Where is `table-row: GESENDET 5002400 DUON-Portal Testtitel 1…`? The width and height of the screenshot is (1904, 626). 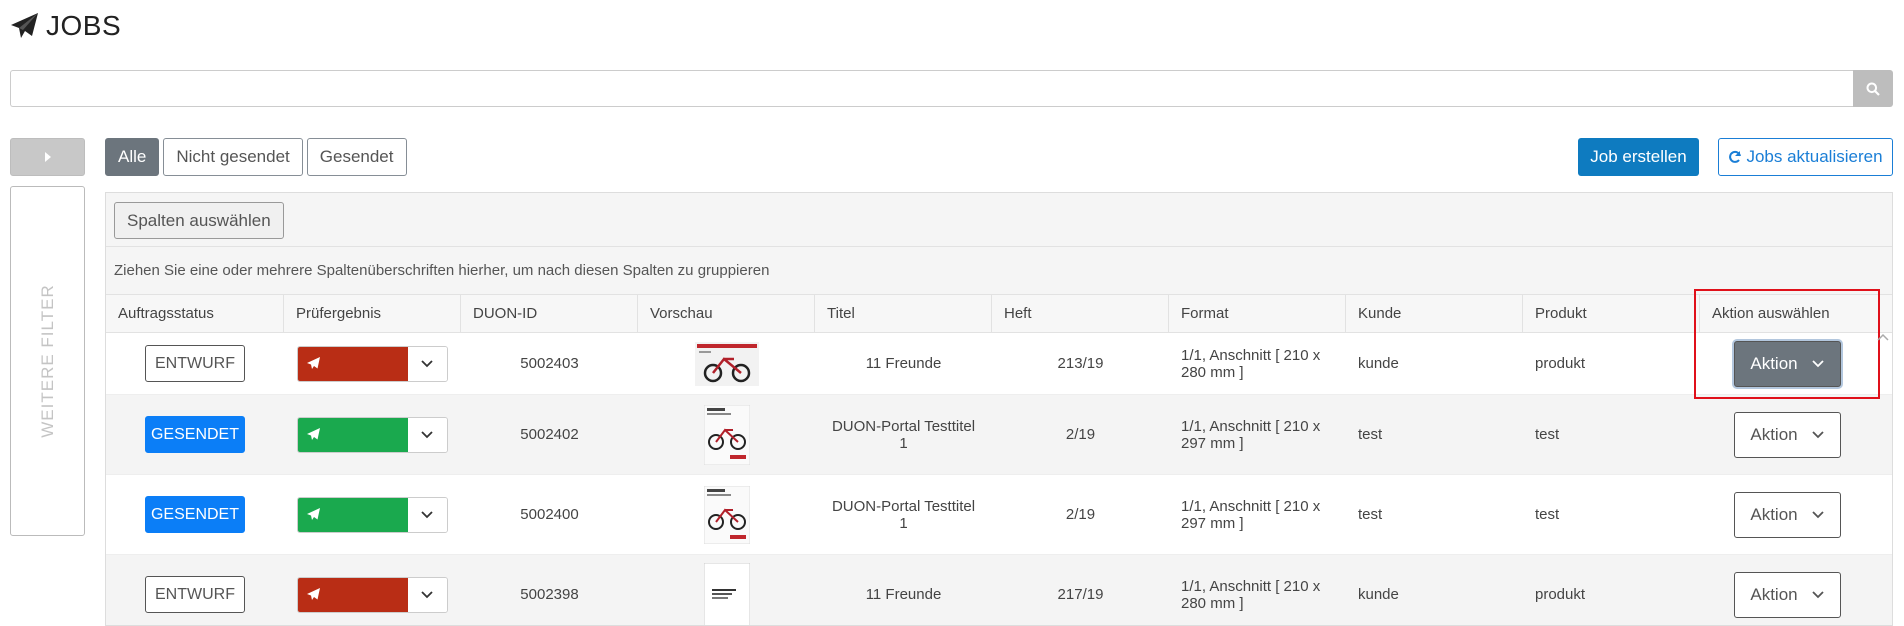
table-row: GESENDET 5002400 DUON-Portal Testtitel 1… is located at coordinates (999, 515).